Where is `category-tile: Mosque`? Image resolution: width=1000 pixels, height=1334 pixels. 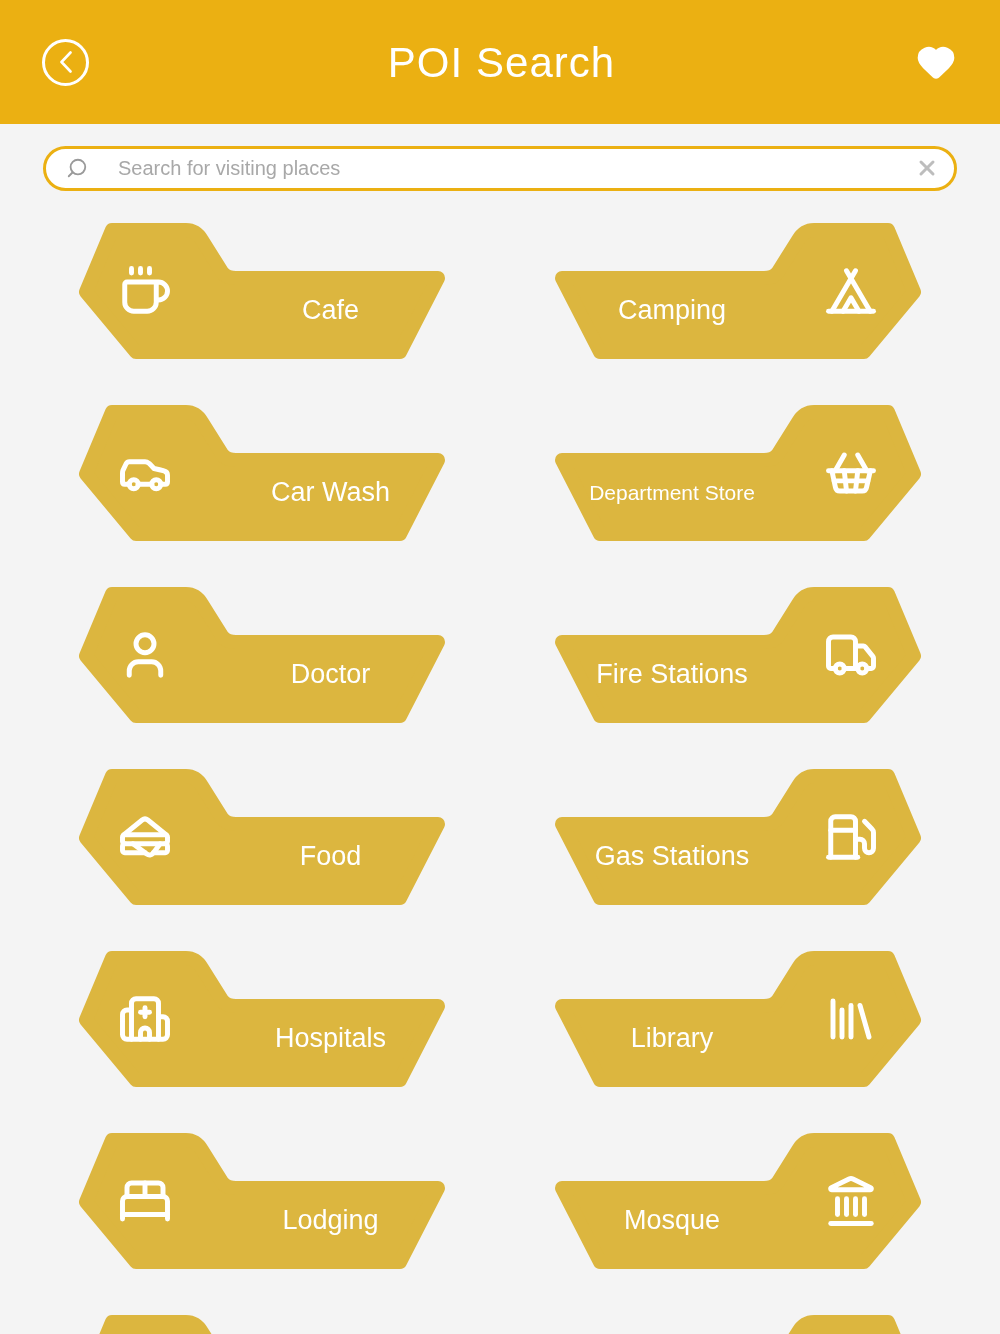 category-tile: Mosque is located at coordinates (737, 1201).